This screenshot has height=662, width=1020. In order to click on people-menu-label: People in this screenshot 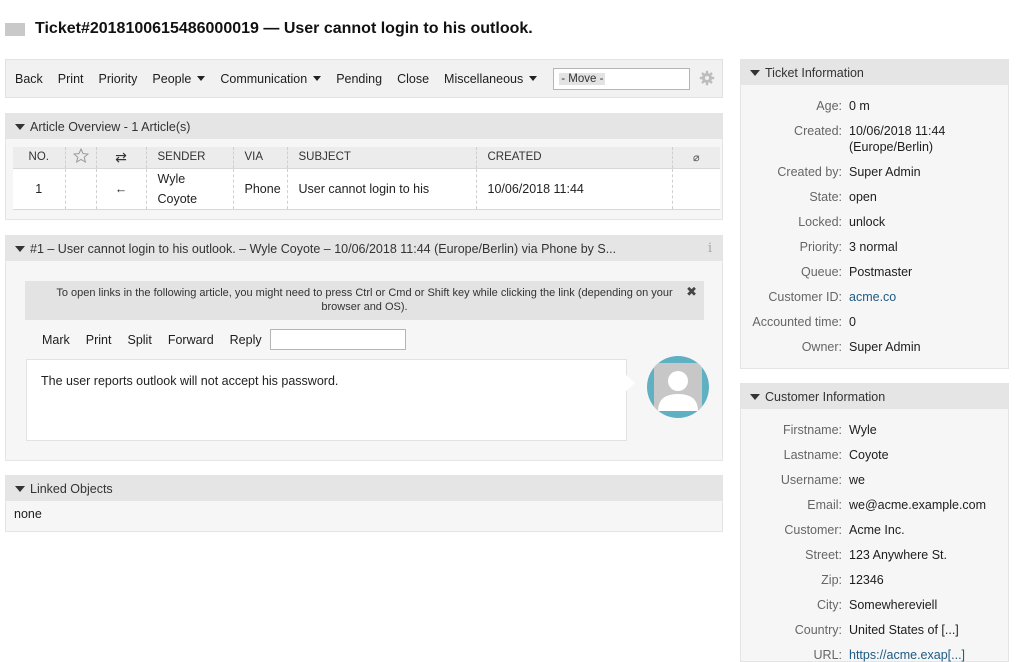, I will do `click(172, 78)`.